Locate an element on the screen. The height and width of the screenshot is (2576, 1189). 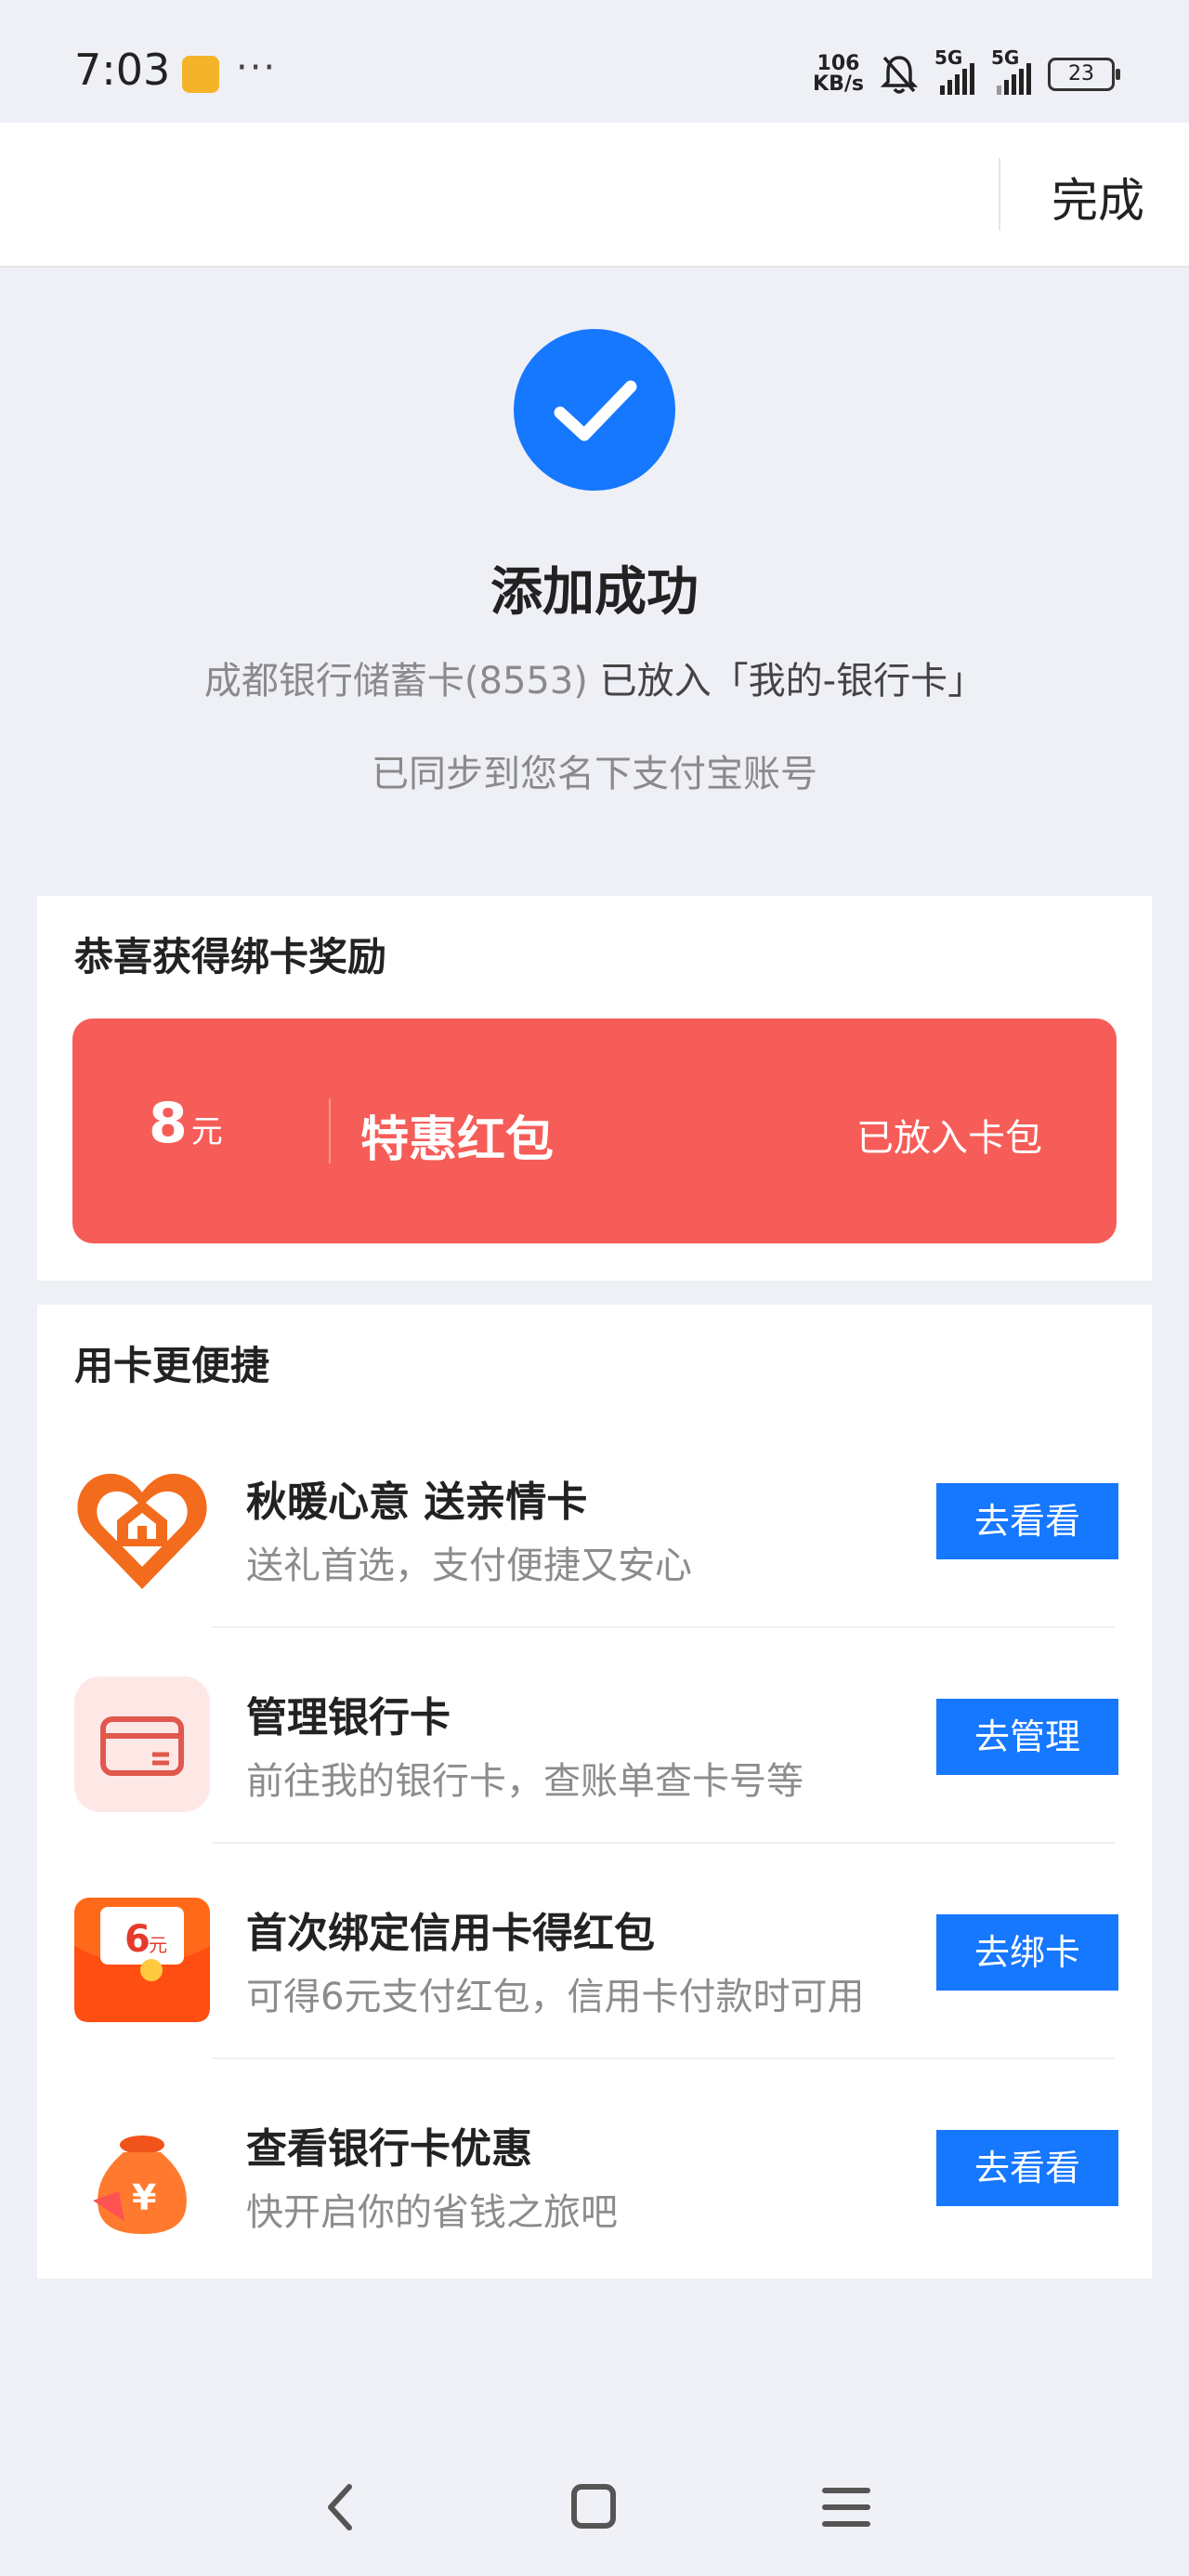
item-title: 管理银行卡 is located at coordinates (348, 1717).